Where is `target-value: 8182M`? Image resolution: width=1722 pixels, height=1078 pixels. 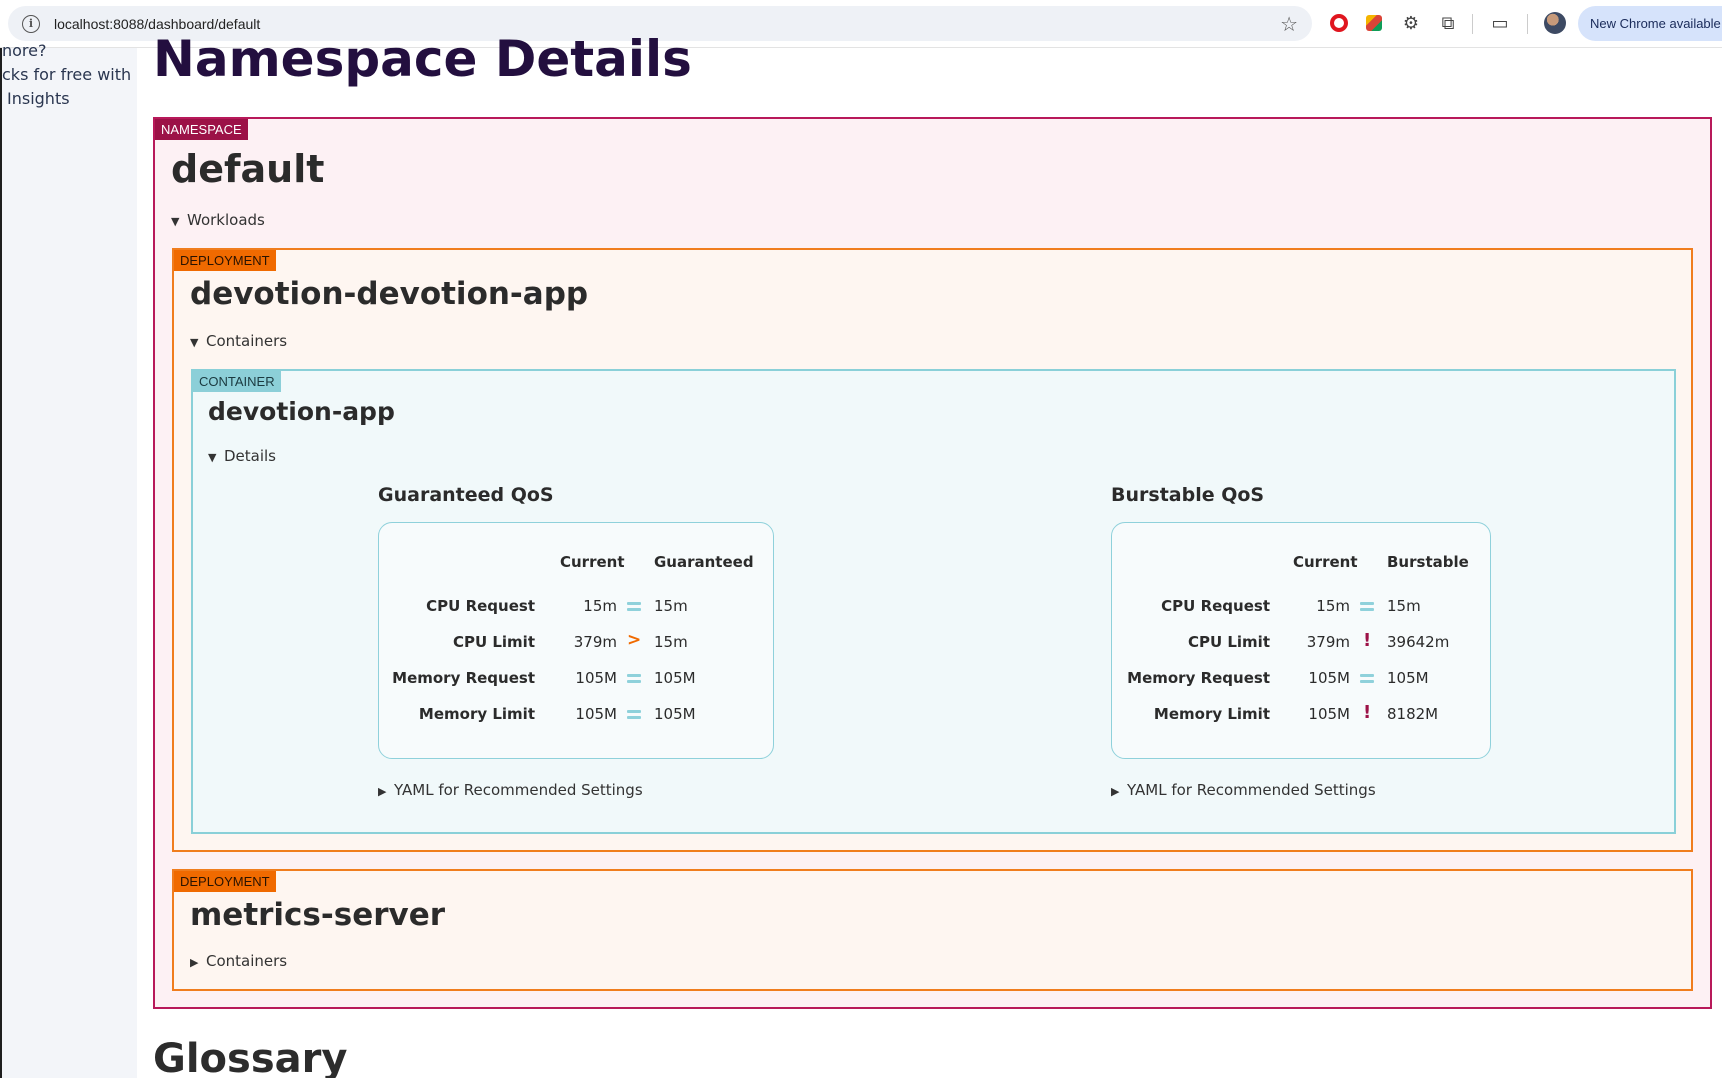 target-value: 8182M is located at coordinates (1413, 714).